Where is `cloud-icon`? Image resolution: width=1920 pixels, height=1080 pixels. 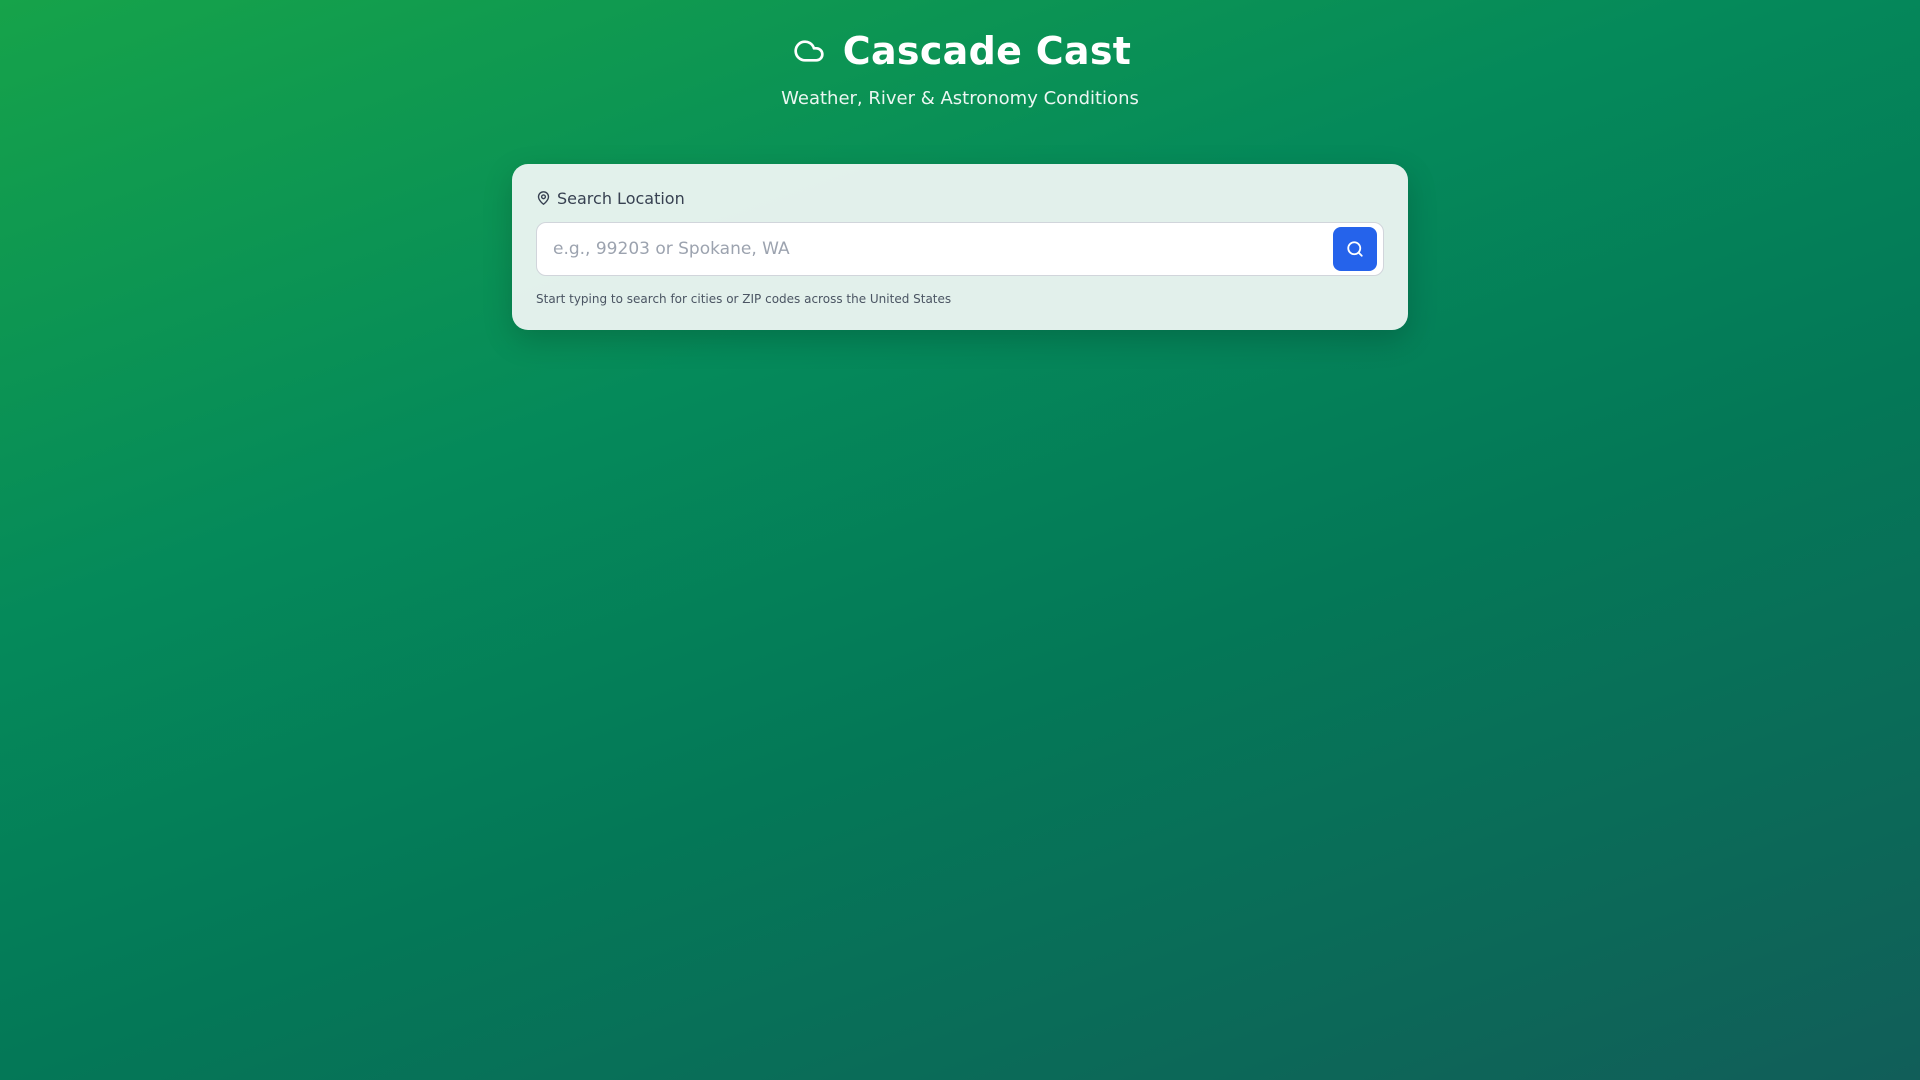 cloud-icon is located at coordinates (809, 51).